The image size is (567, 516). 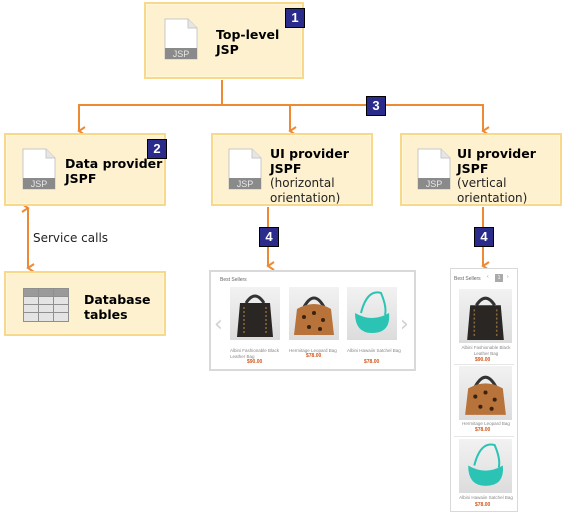 What do you see at coordinates (46, 305) in the screenshot?
I see `database-table-icon` at bounding box center [46, 305].